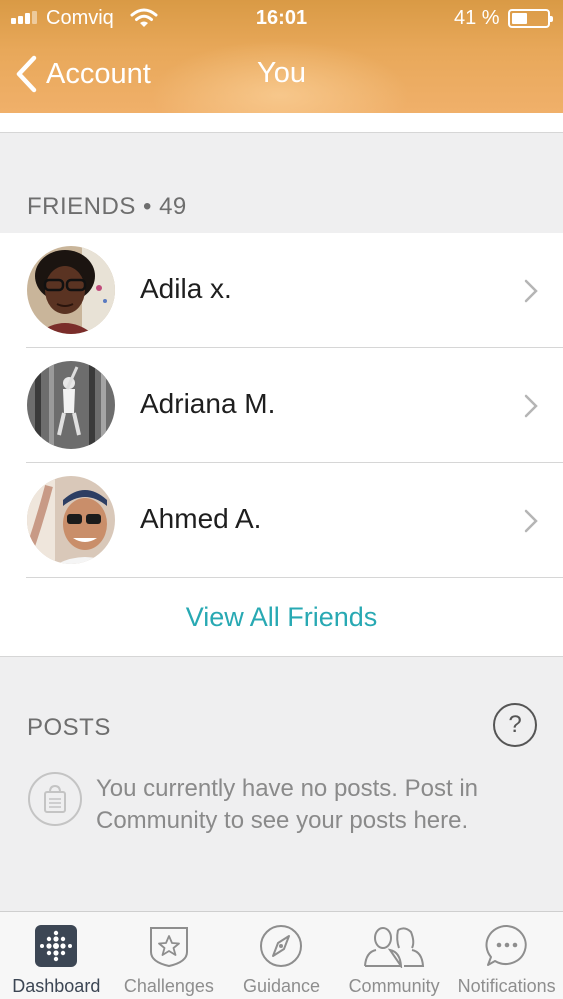  Describe the element at coordinates (394, 986) in the screenshot. I see `tab-label: Community` at that location.